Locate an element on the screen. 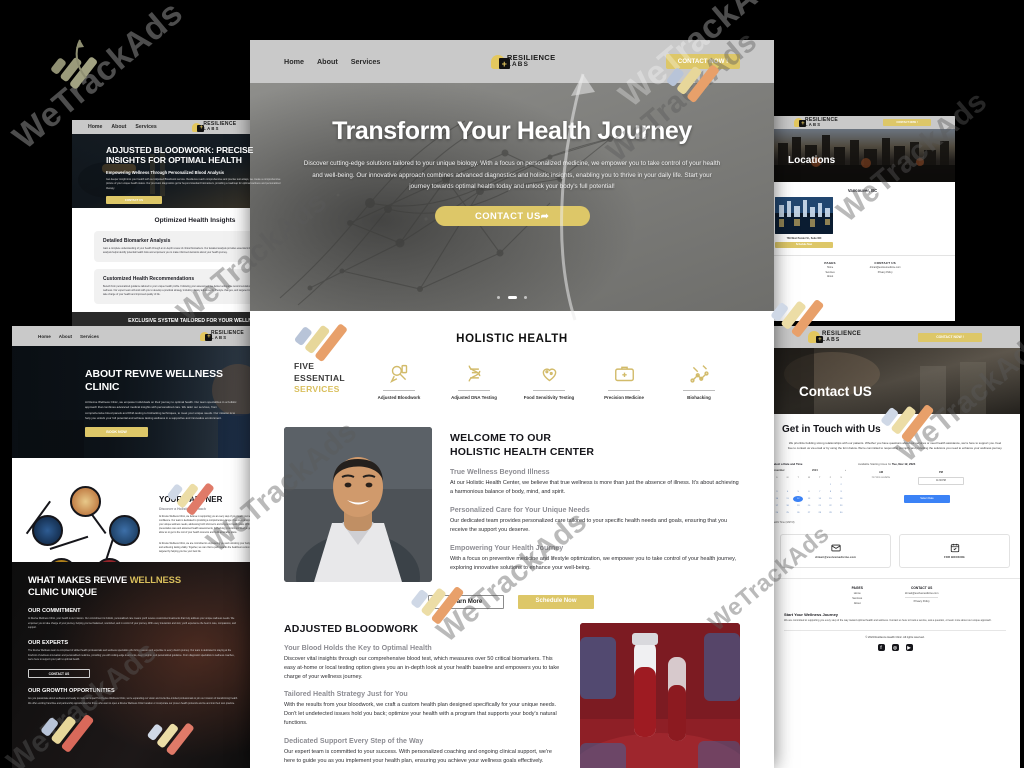 Image resolution: width=1024 pixels, height=768 pixels. br-footer-link: Home is located at coordinates (857, 593).